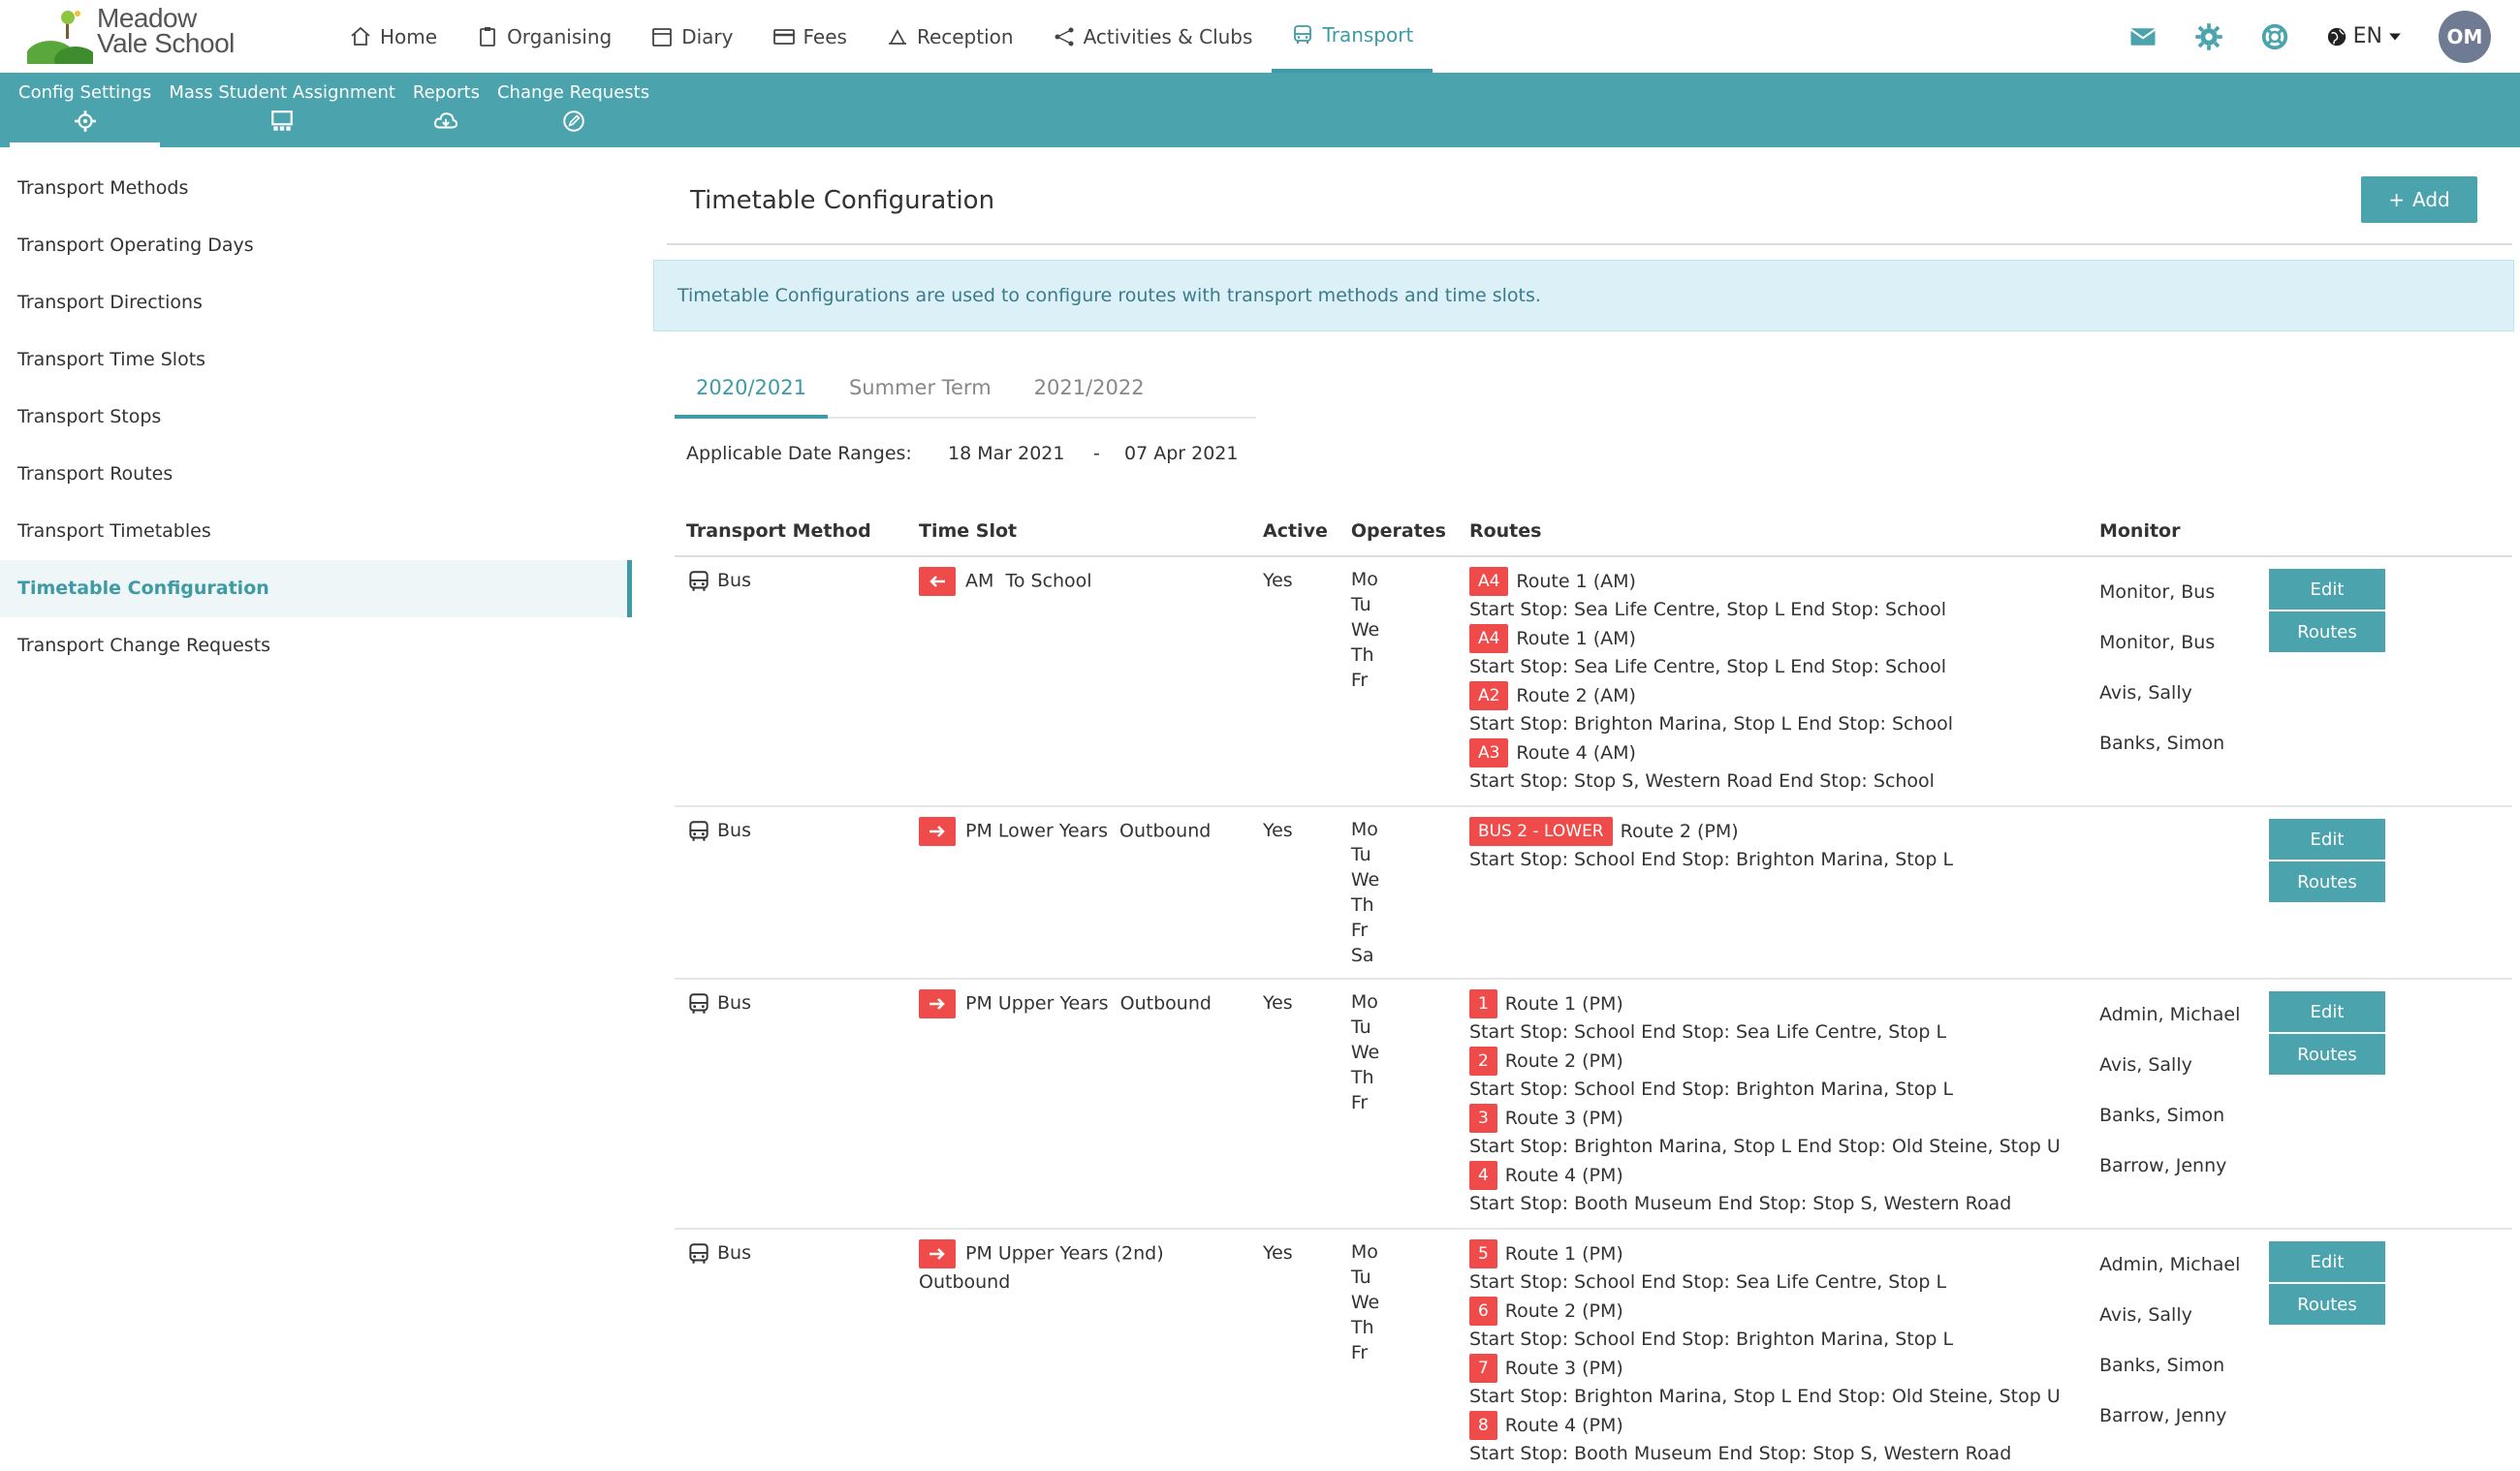 The image size is (2520, 1471). What do you see at coordinates (1399, 893) in the screenshot?
I see `cell-operates: Mo Tu We Th Fr Sa` at bounding box center [1399, 893].